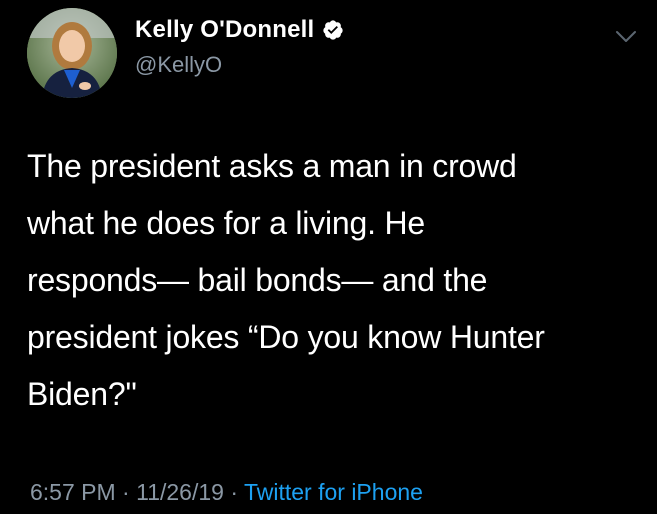  I want to click on avatar, so click(72, 53).